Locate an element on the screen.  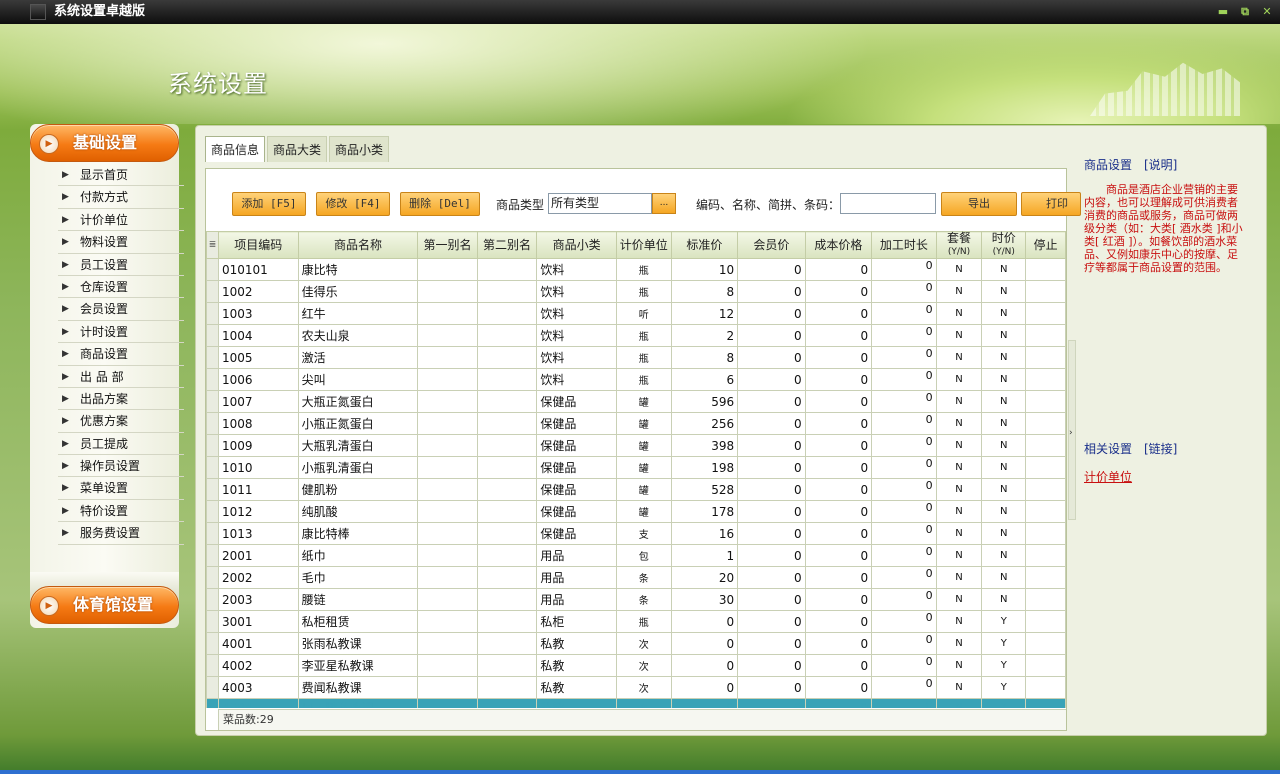
close-icon: ✕ is located at coordinates (1267, 12).